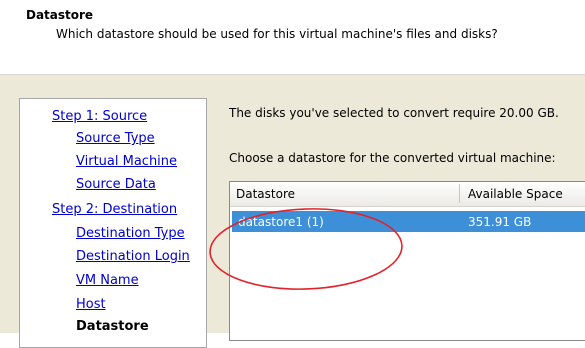 This screenshot has width=585, height=348. I want to click on nav-destination-type: Destination Type, so click(130, 233).